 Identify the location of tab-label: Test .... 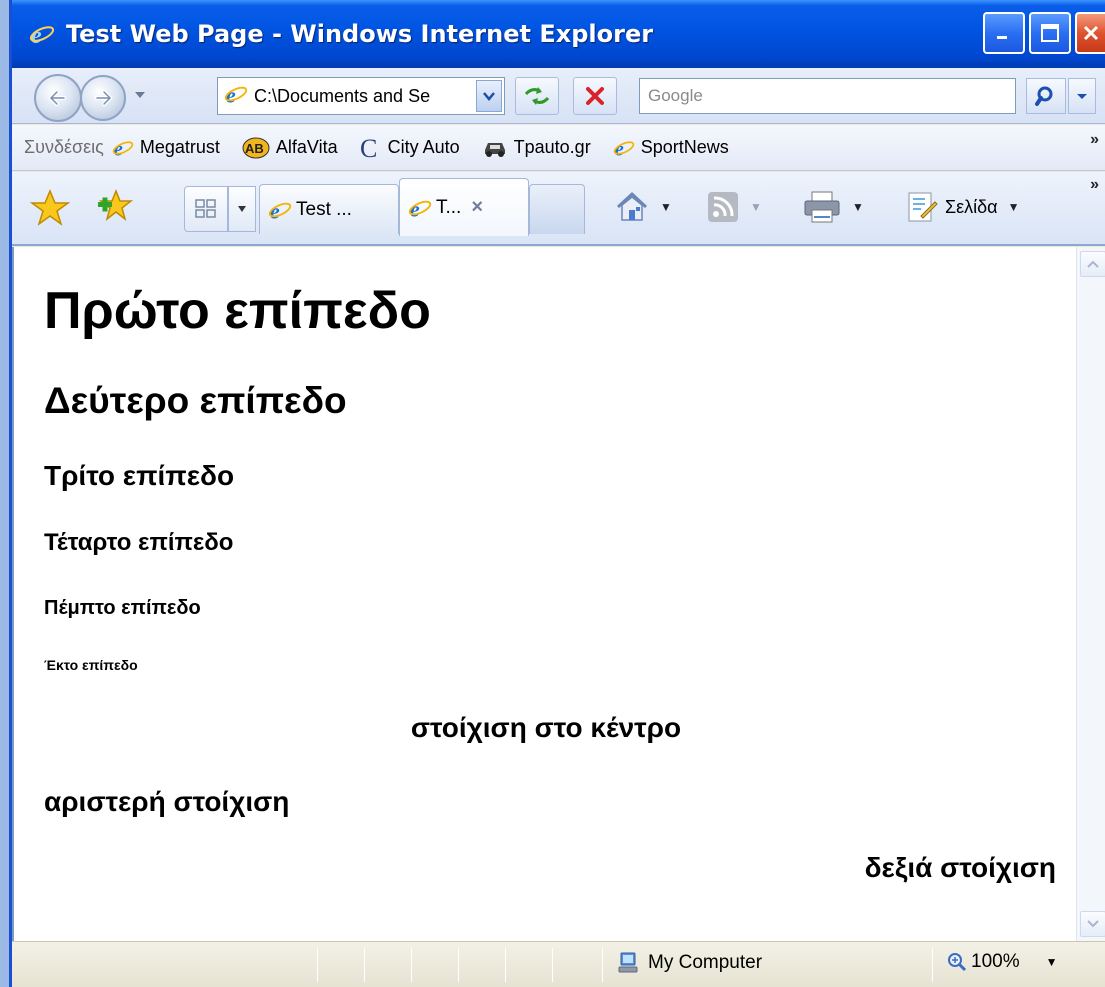
(324, 209).